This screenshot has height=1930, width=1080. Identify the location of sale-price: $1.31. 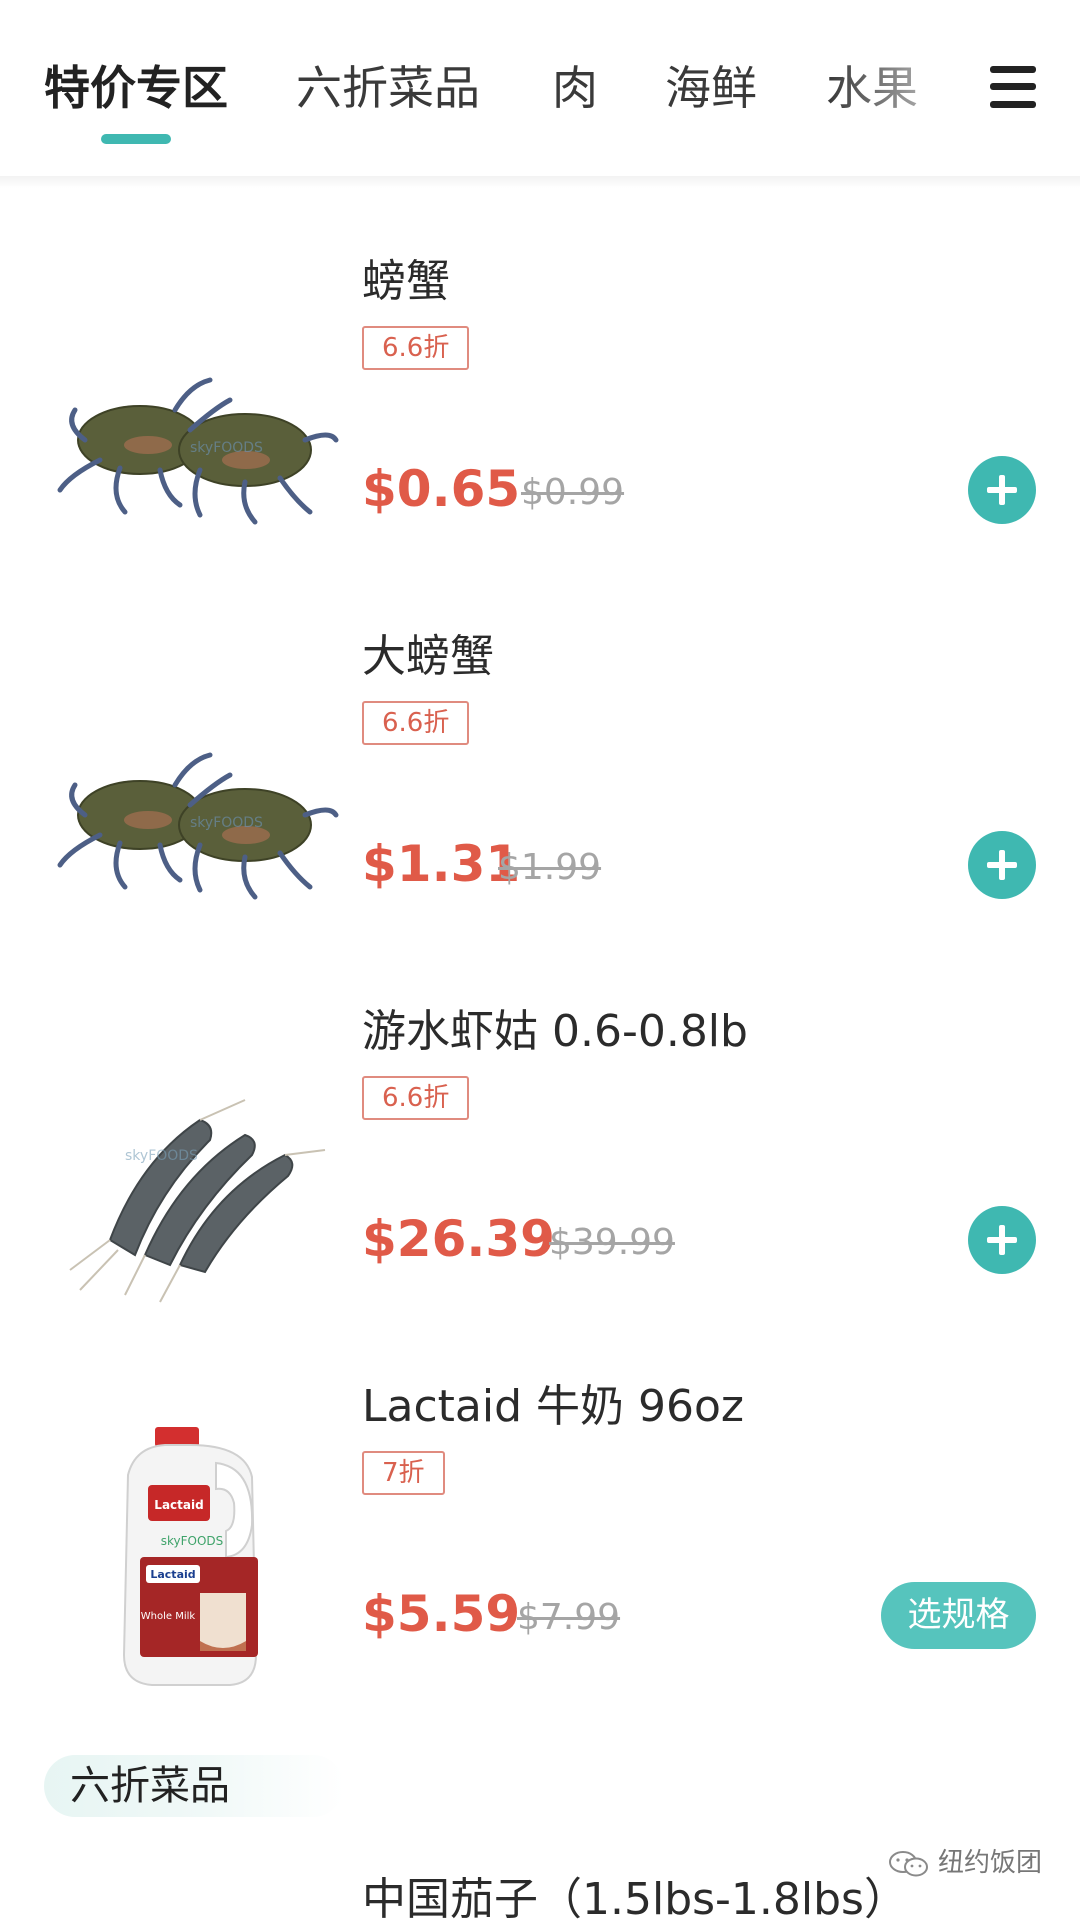
(441, 864).